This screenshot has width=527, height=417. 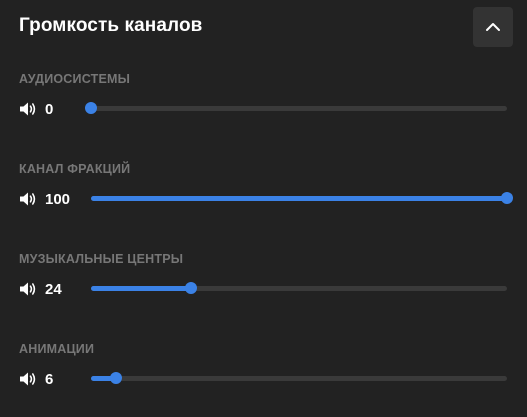 I want to click on channel-label: АУДИОСИСТЕМЫ, so click(x=75, y=79).